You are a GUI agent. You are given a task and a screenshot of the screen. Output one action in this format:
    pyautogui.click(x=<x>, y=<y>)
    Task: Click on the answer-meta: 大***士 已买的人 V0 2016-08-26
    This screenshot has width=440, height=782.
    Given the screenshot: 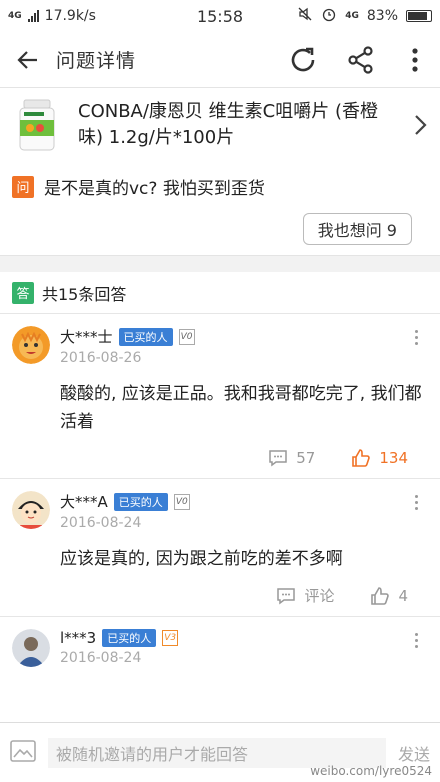 What is the action you would take?
    pyautogui.click(x=232, y=346)
    